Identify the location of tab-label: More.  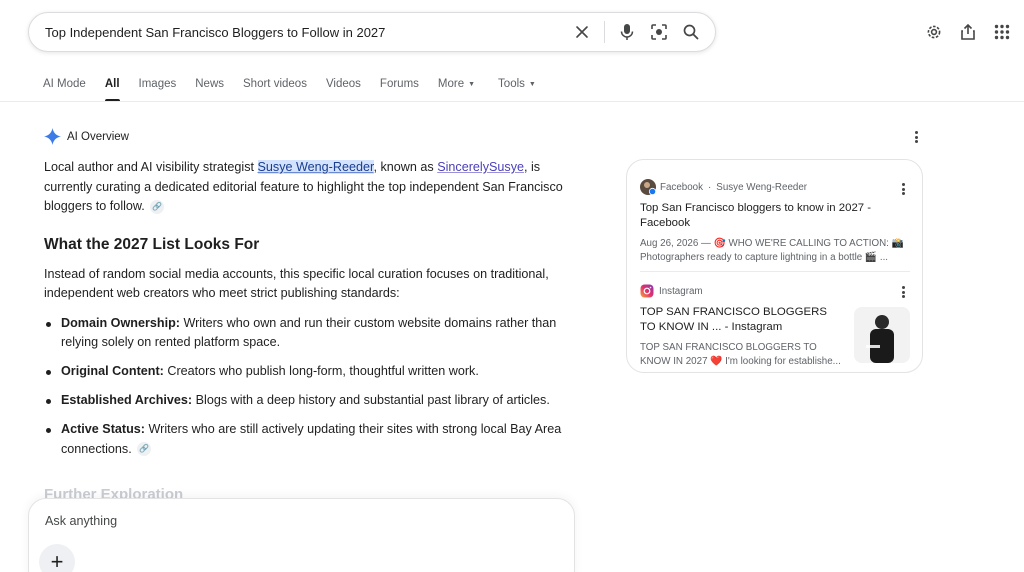
(451, 84).